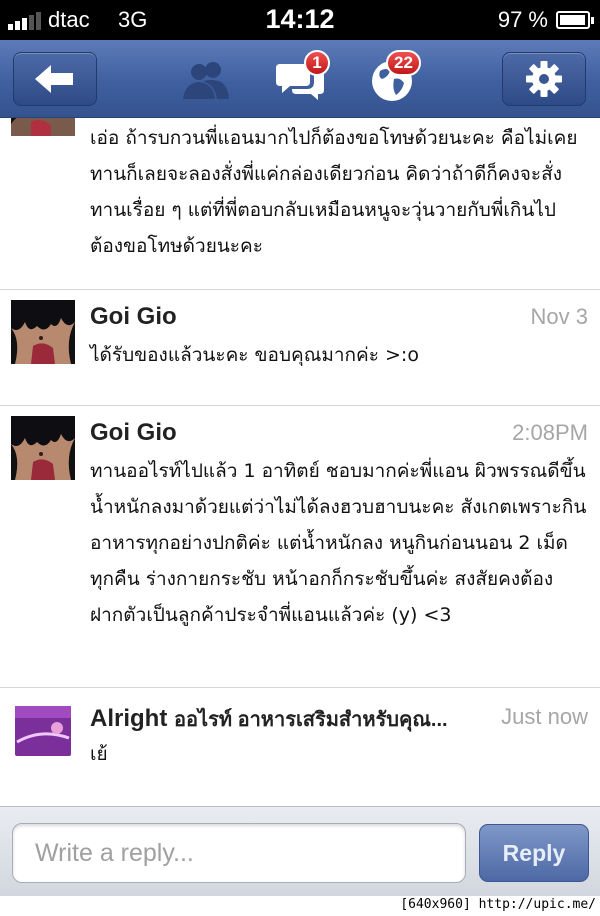 This screenshot has height=916, width=600. What do you see at coordinates (498, 904) in the screenshot?
I see `watermark-text: [640x960] http://upic.me/` at bounding box center [498, 904].